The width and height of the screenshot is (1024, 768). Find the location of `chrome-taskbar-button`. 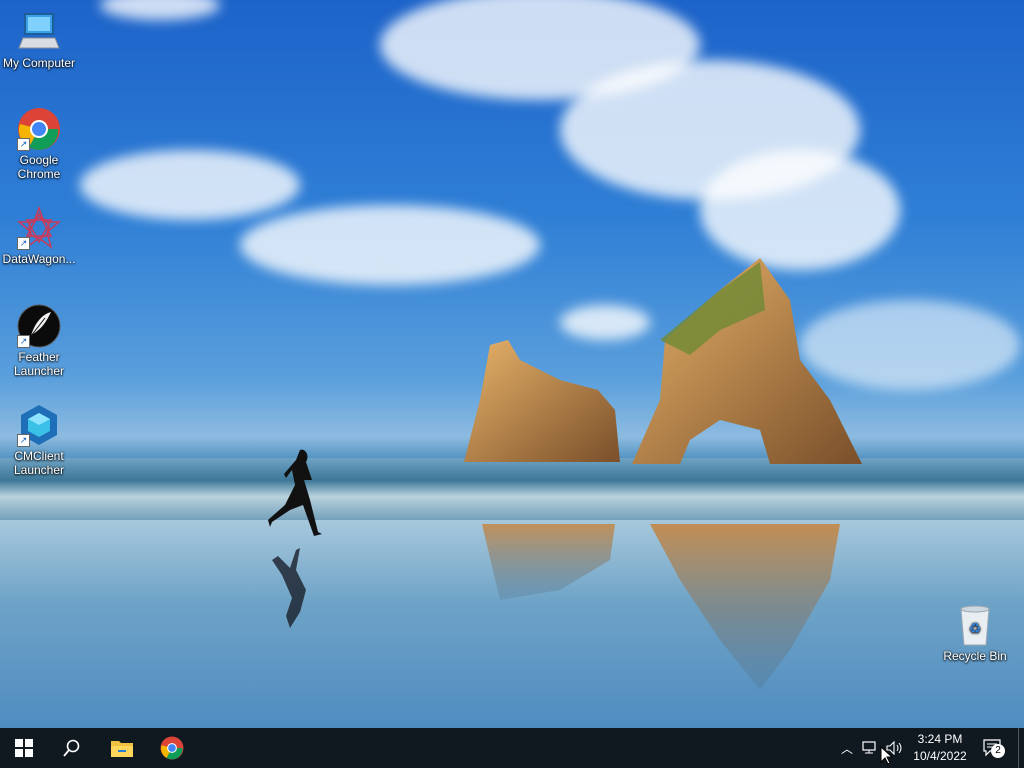

chrome-taskbar-button is located at coordinates (172, 748).